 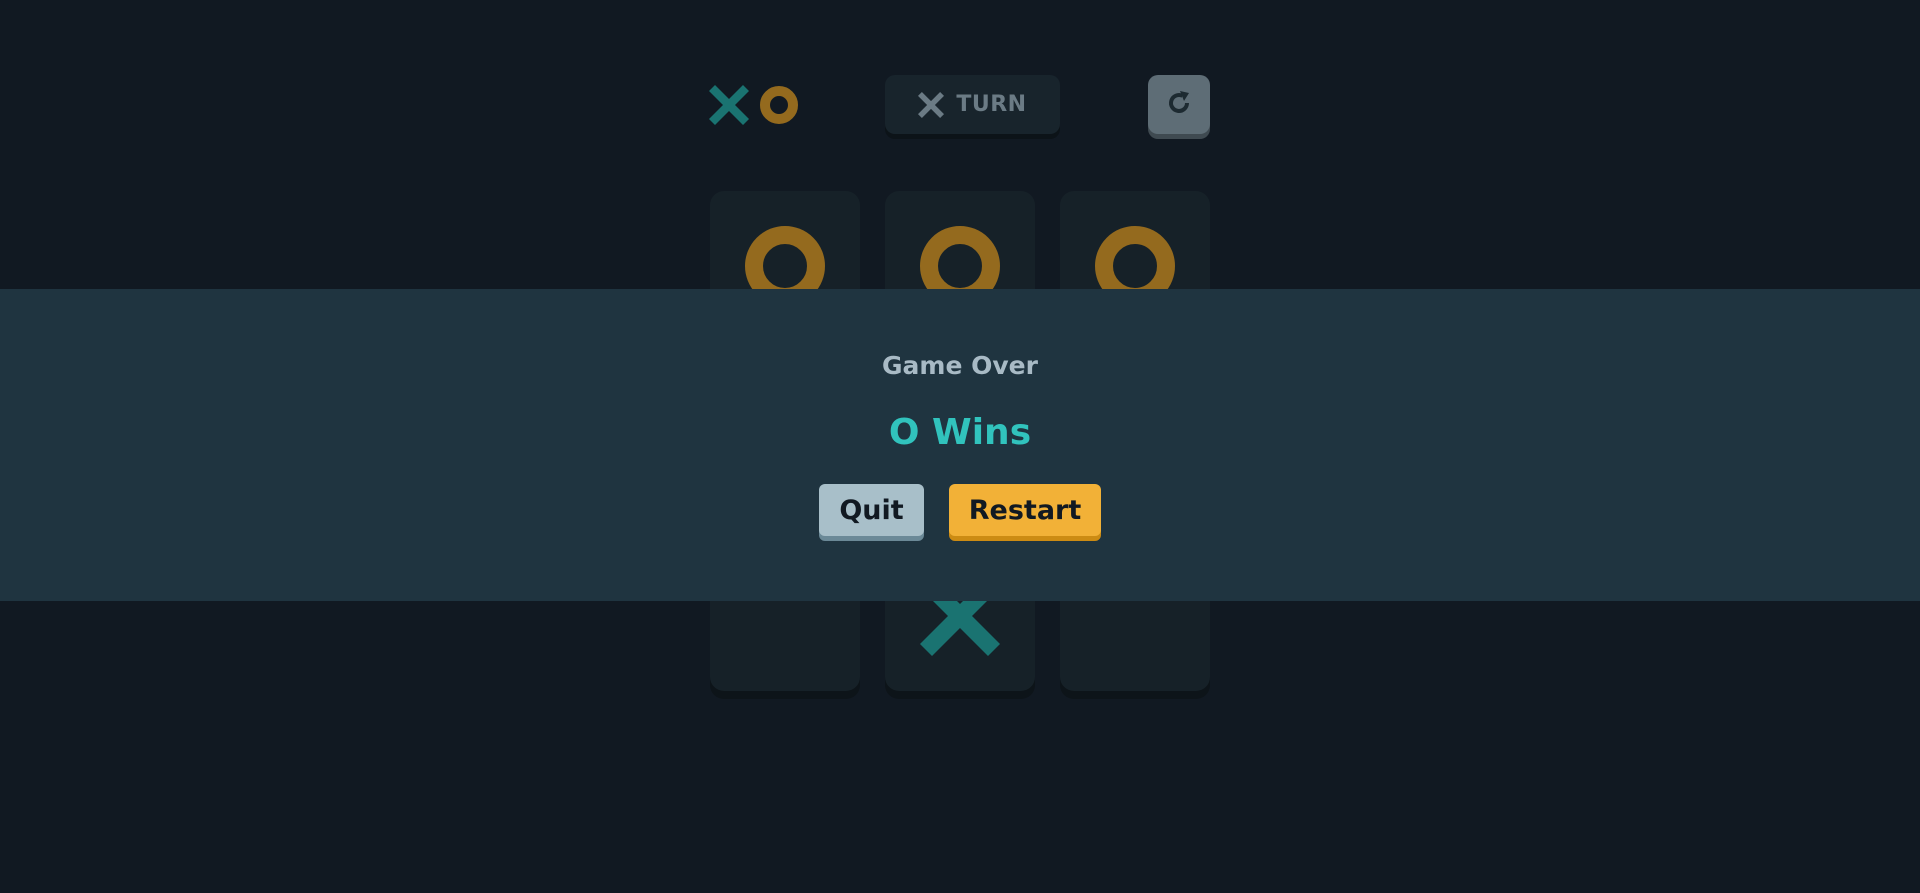 What do you see at coordinates (1025, 510) in the screenshot?
I see `restart-button: Restart` at bounding box center [1025, 510].